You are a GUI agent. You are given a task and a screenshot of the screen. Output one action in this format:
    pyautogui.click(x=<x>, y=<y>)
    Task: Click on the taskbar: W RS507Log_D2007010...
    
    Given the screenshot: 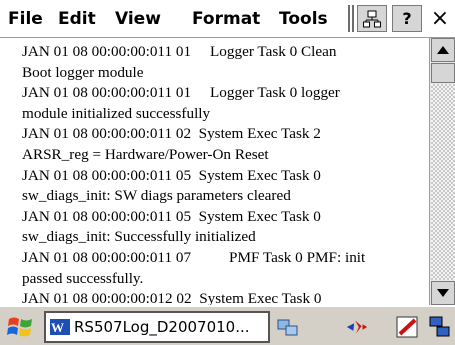 What is the action you would take?
    pyautogui.click(x=227, y=325)
    